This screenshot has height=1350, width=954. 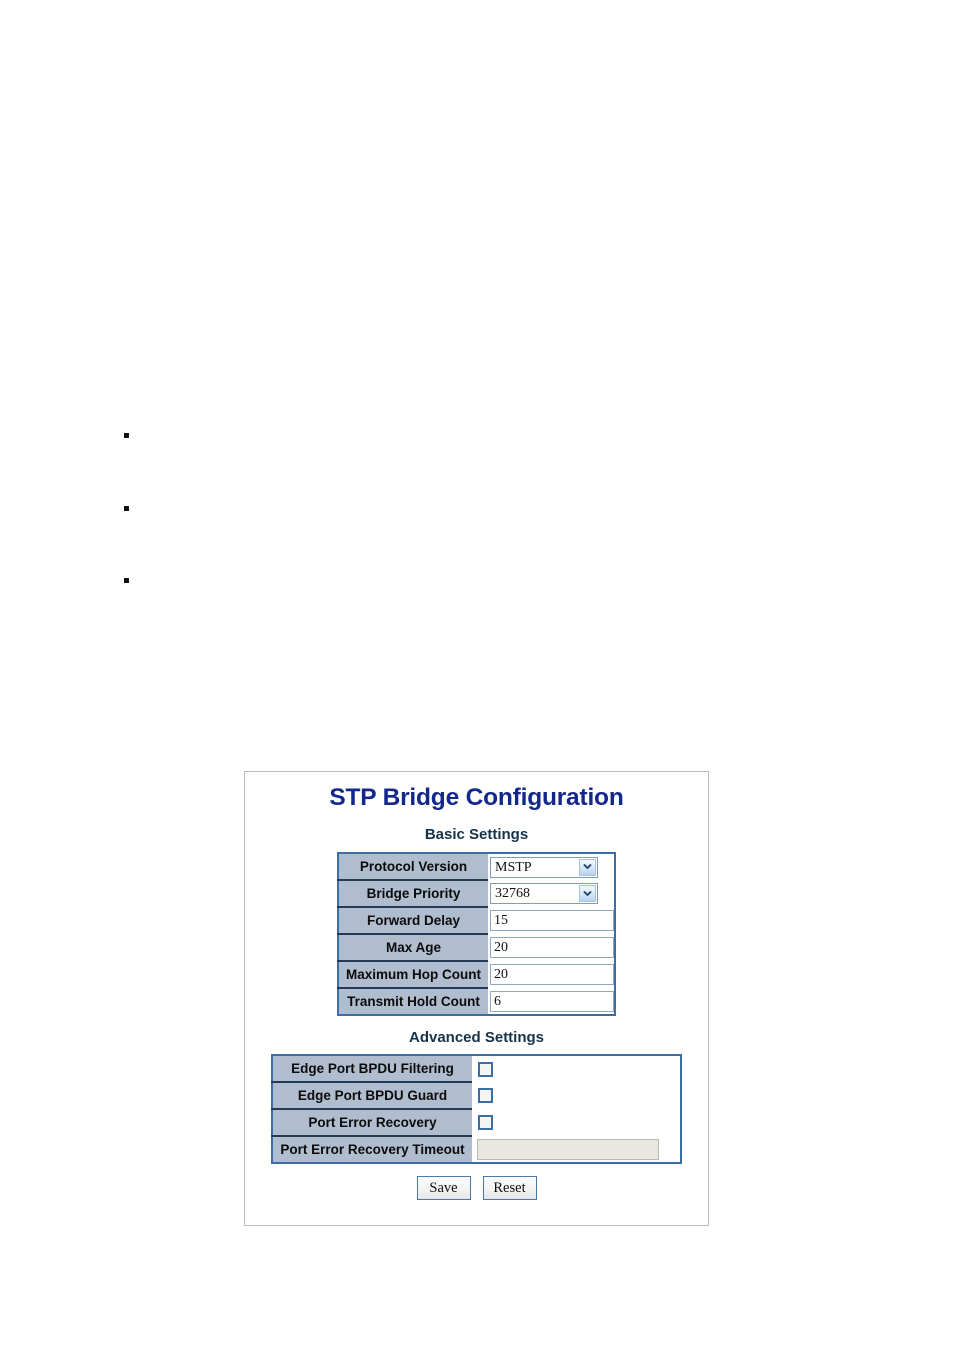 What do you see at coordinates (544, 867) in the screenshot?
I see `protocol-version-select: MSTP` at bounding box center [544, 867].